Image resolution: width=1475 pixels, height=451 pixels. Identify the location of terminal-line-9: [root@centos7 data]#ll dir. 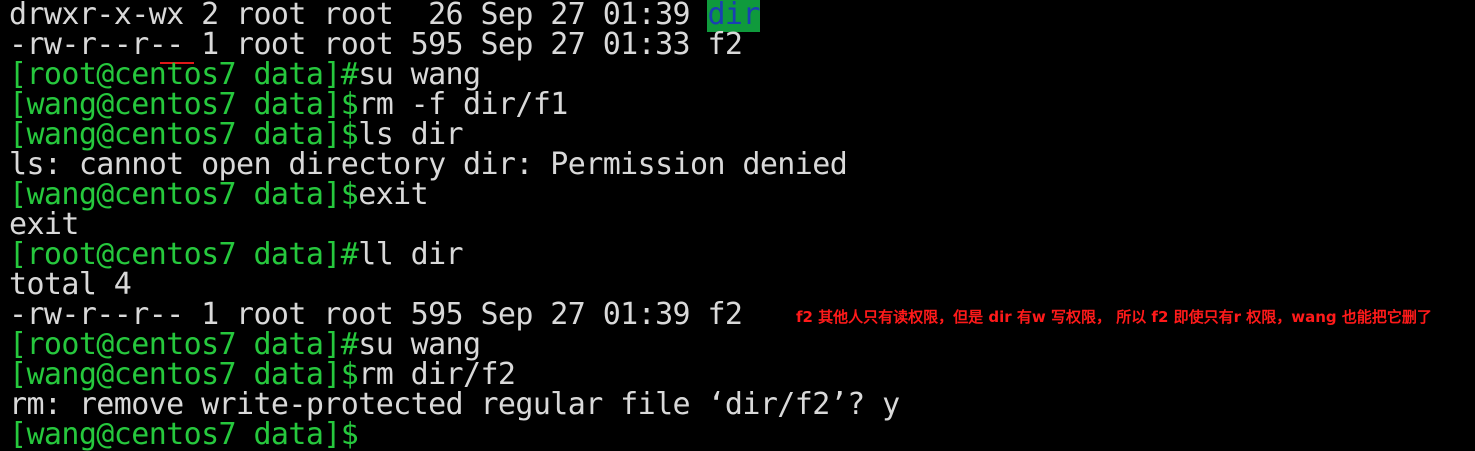
(236, 254).